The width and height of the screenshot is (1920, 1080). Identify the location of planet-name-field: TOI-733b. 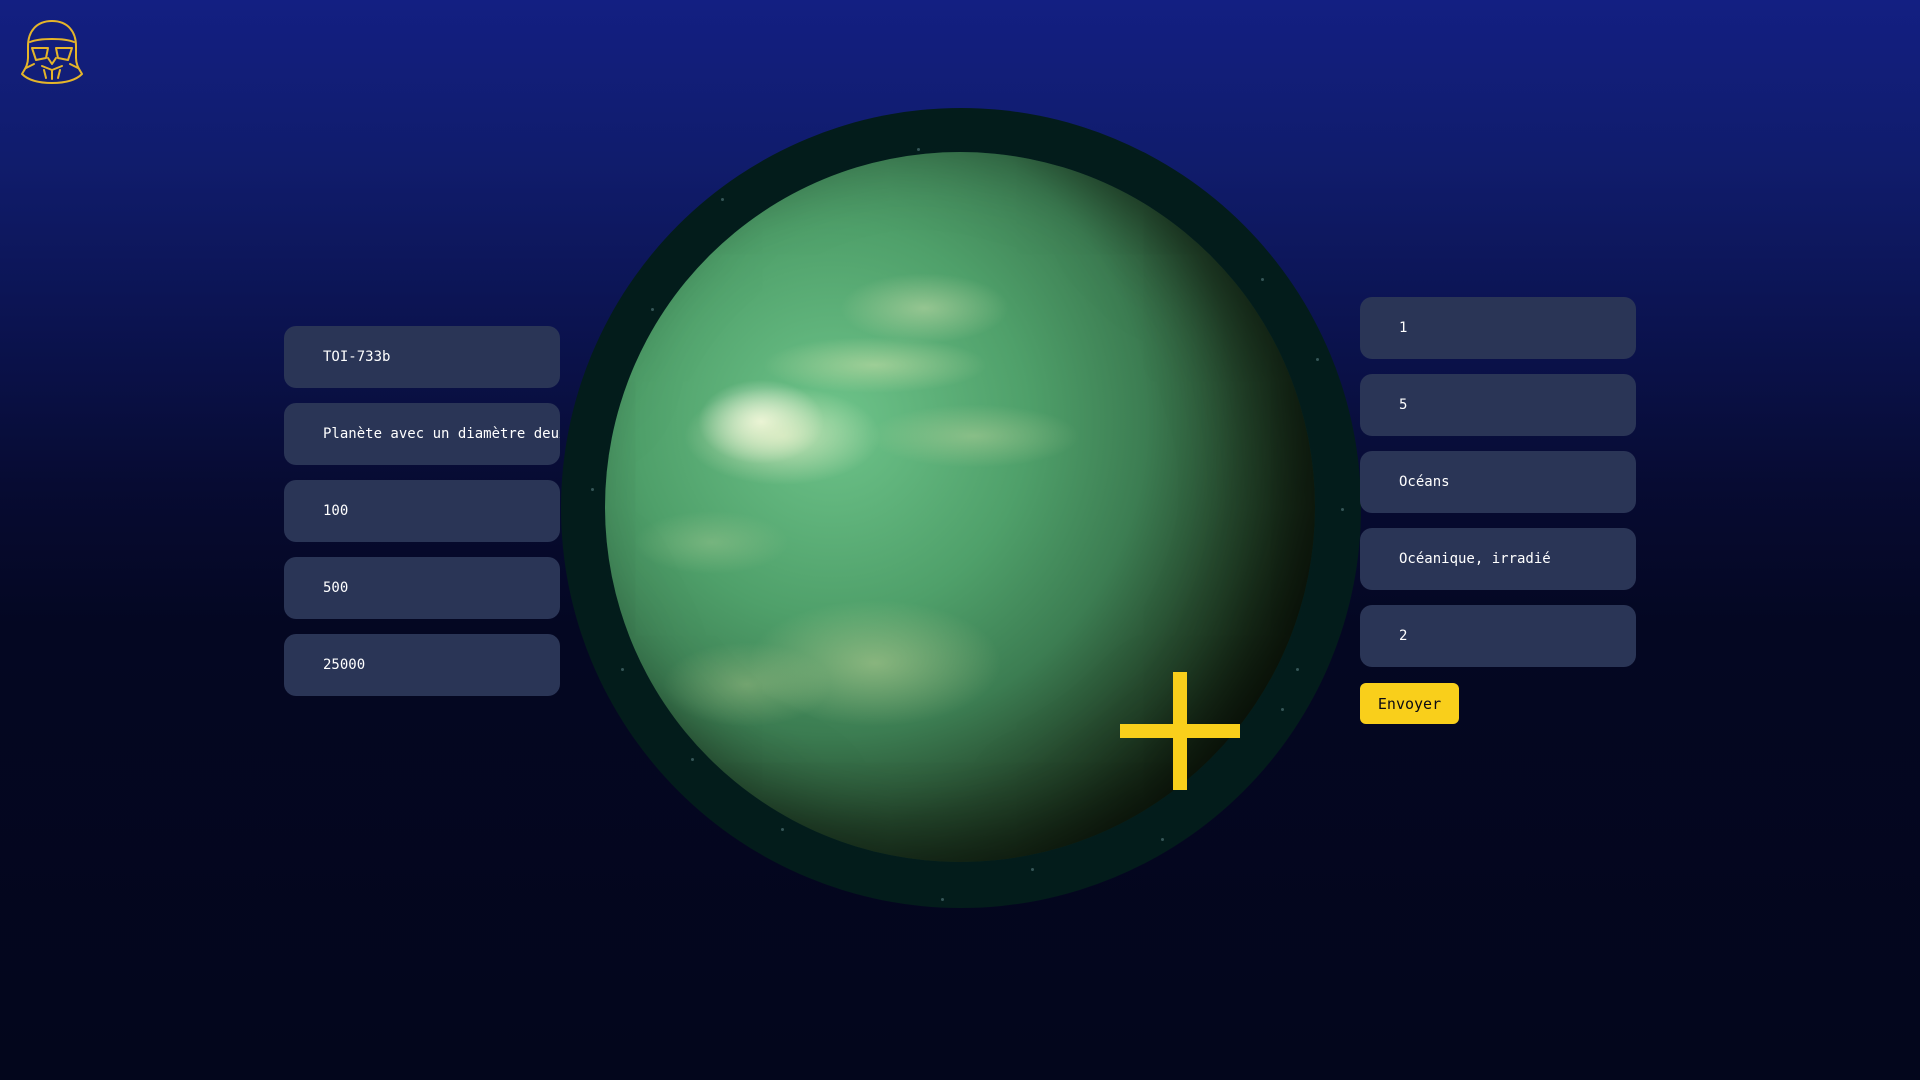
(422, 357).